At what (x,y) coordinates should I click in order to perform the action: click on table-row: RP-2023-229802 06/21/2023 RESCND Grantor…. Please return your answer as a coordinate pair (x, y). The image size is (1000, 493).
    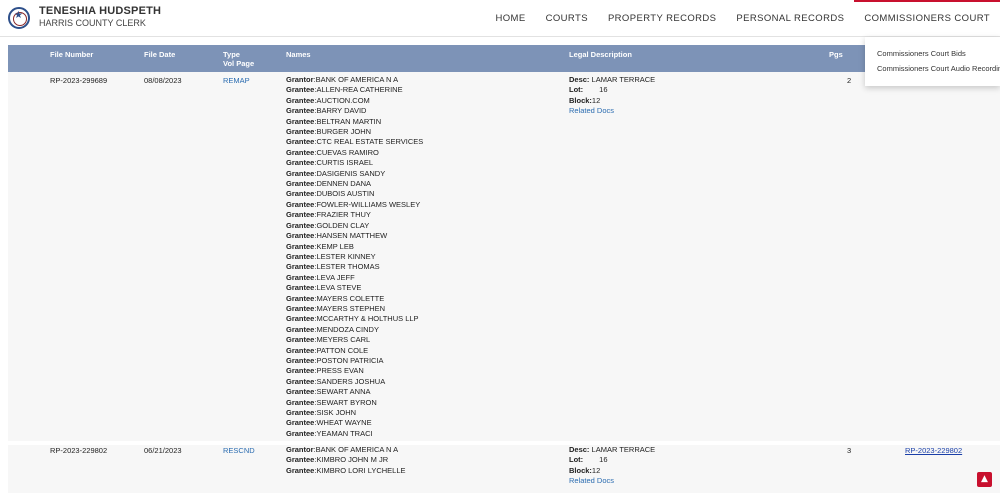
    Looking at the image, I should click on (504, 469).